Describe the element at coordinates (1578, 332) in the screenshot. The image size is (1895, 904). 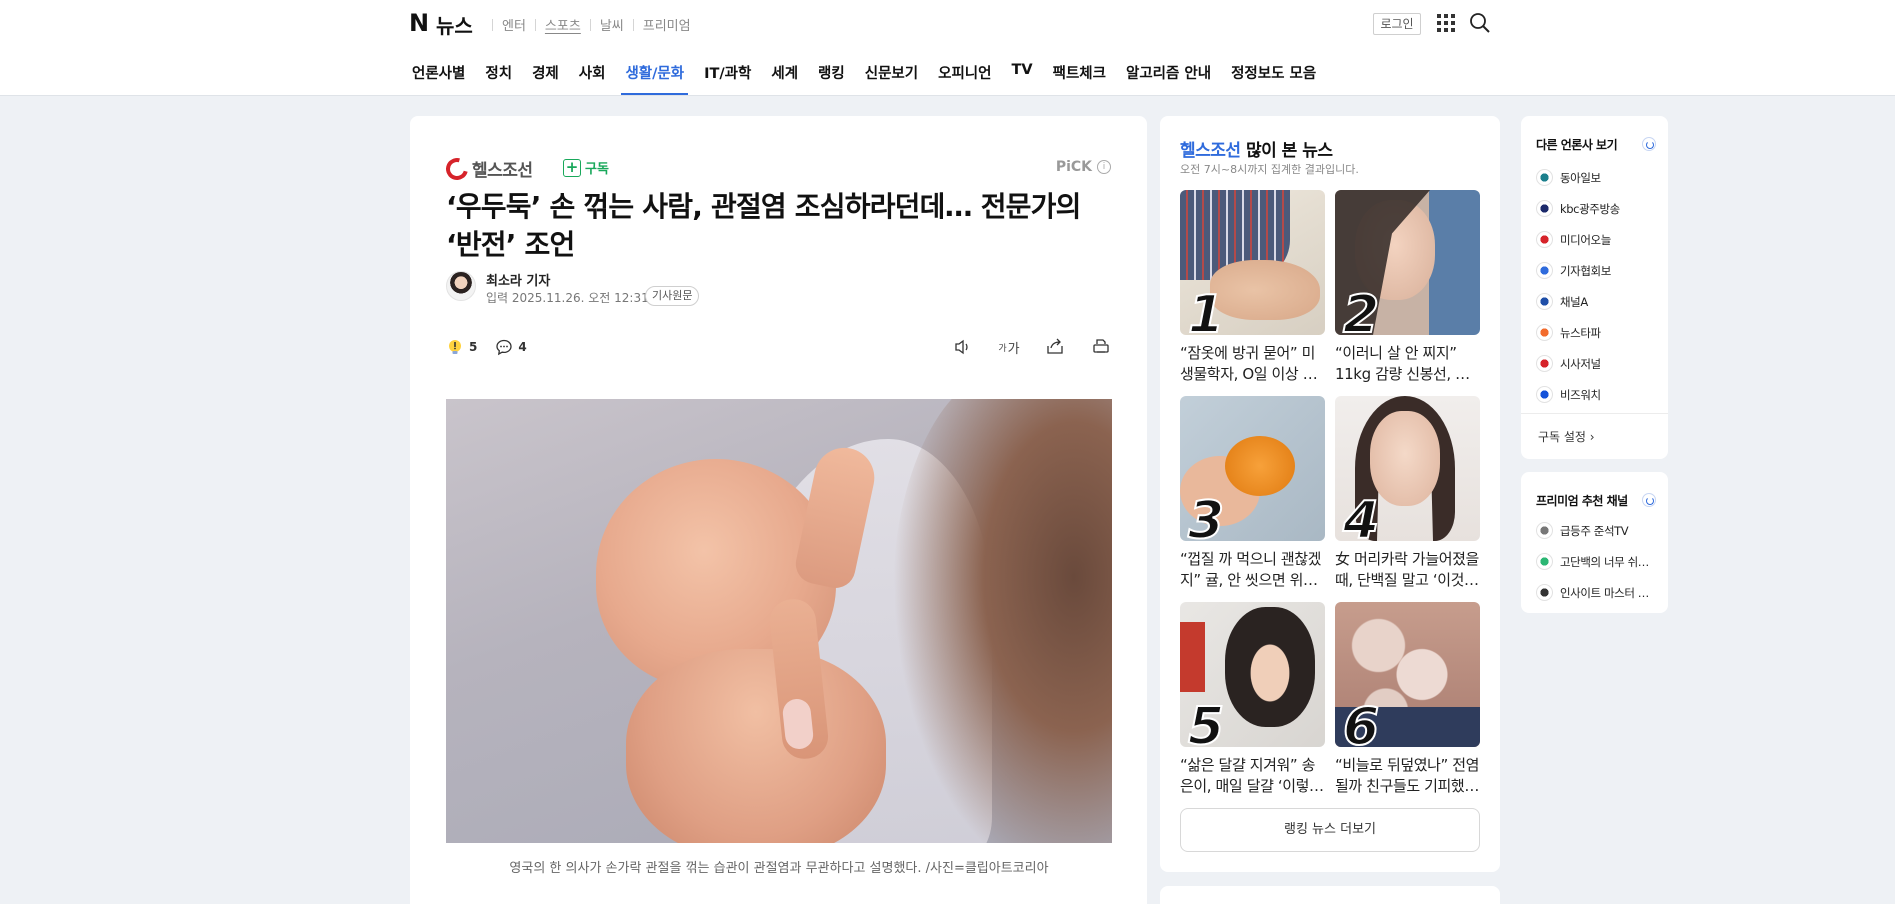
I see `press-item: 뉴스타파` at that location.